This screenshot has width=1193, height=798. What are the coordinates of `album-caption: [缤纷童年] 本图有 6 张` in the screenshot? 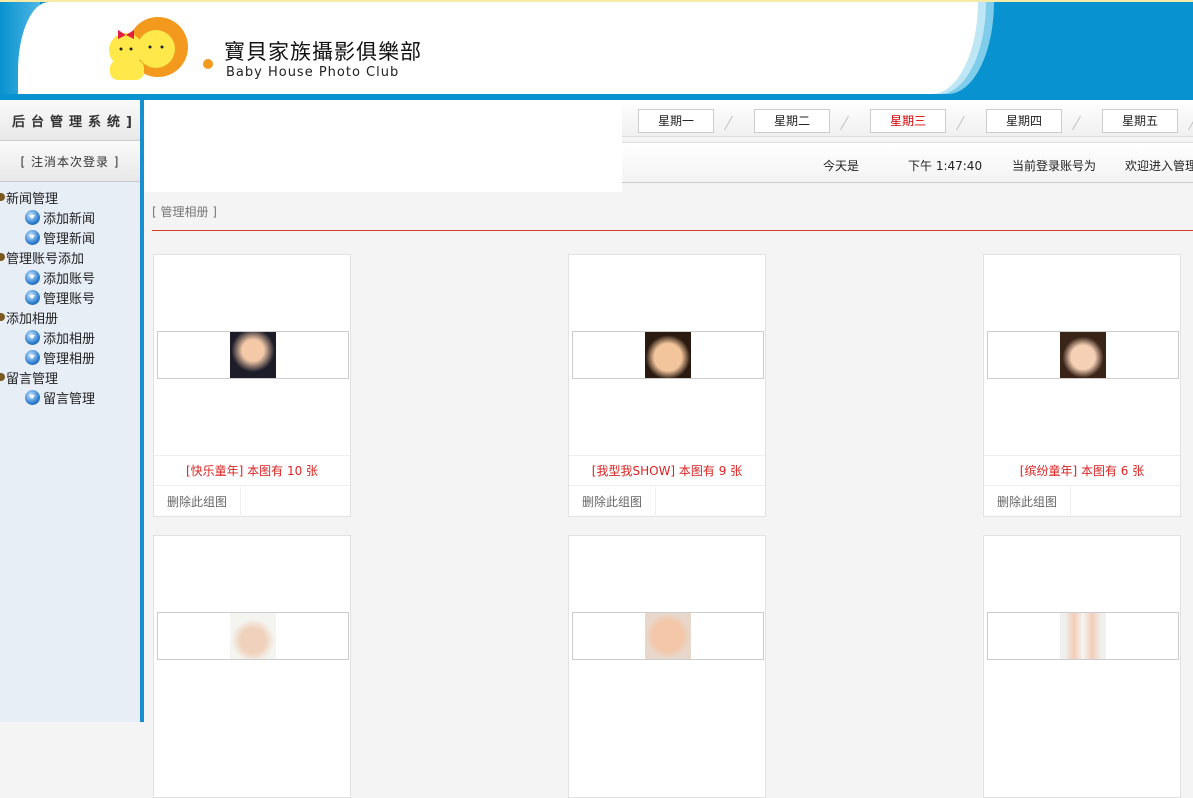 It's located at (1082, 470).